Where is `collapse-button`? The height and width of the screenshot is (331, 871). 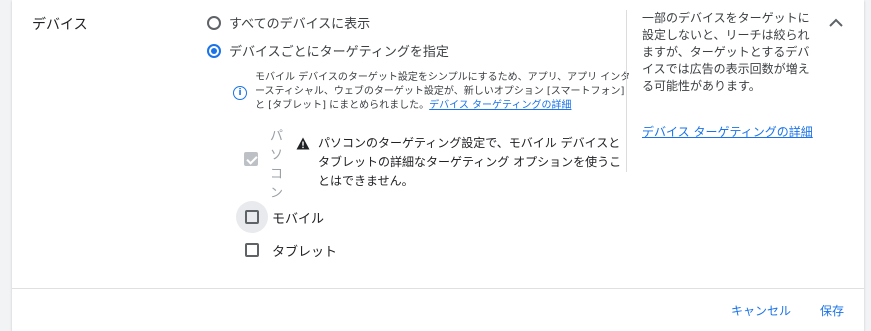
collapse-button is located at coordinates (836, 22).